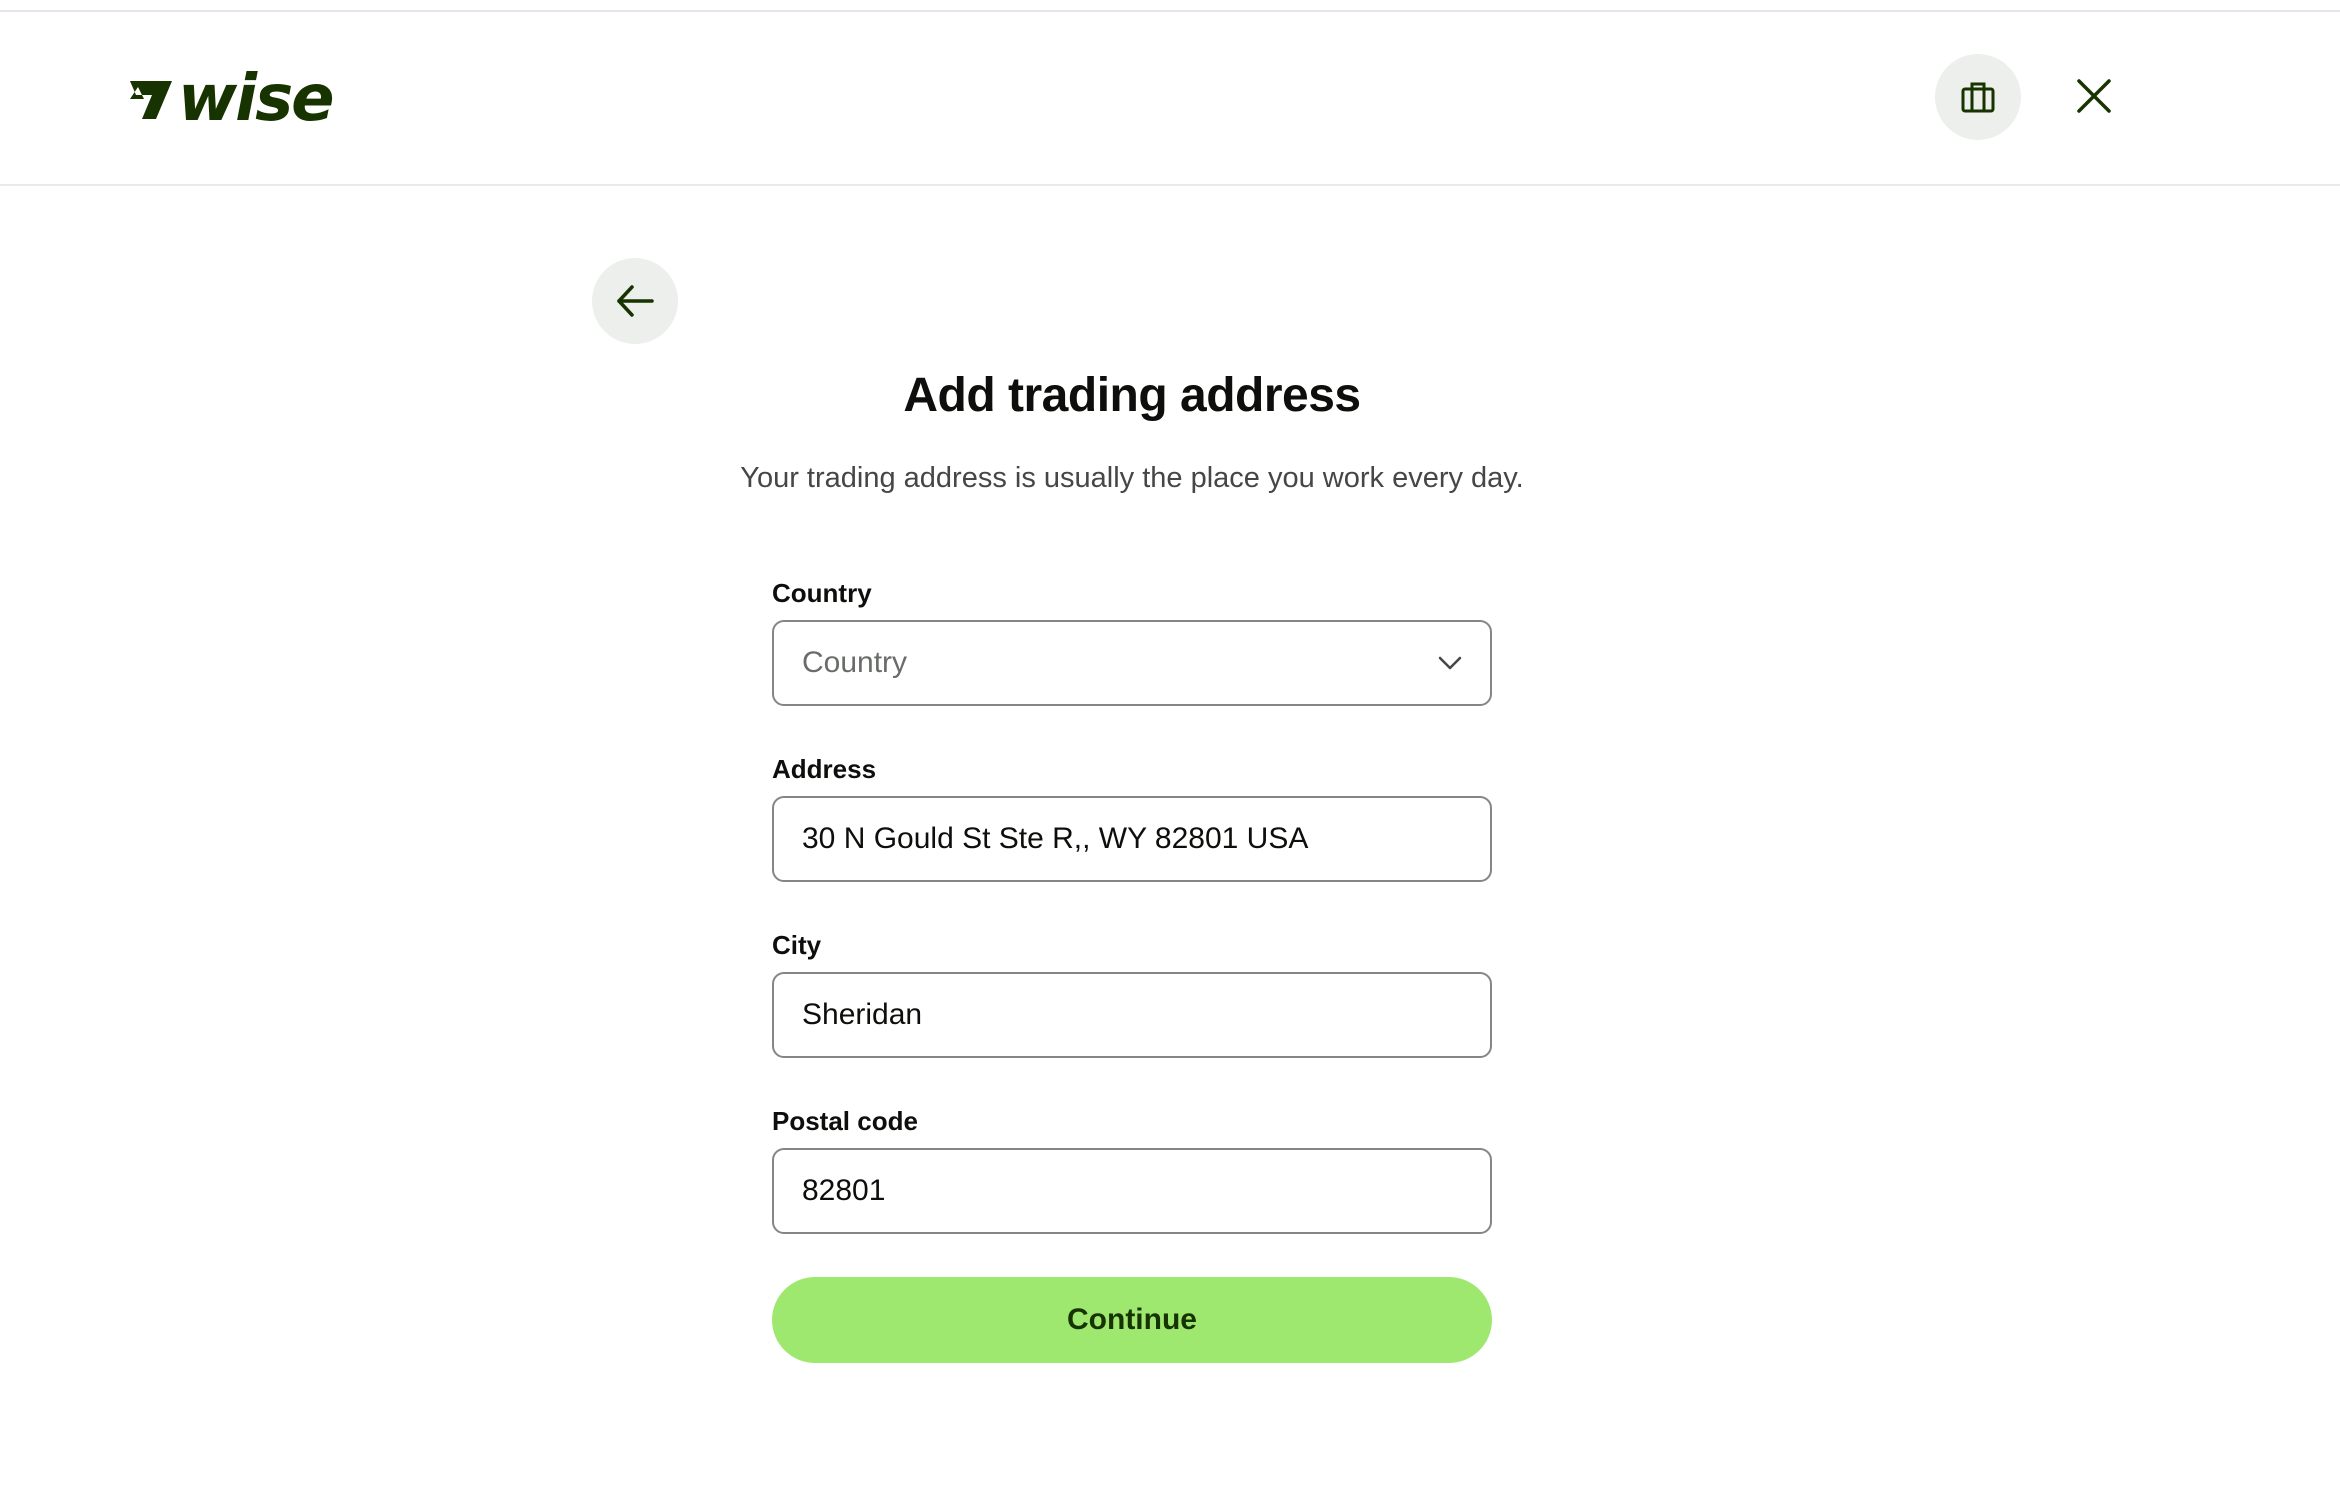 This screenshot has height=1500, width=2340. What do you see at coordinates (1132, 1320) in the screenshot?
I see `continue-button: Continue` at bounding box center [1132, 1320].